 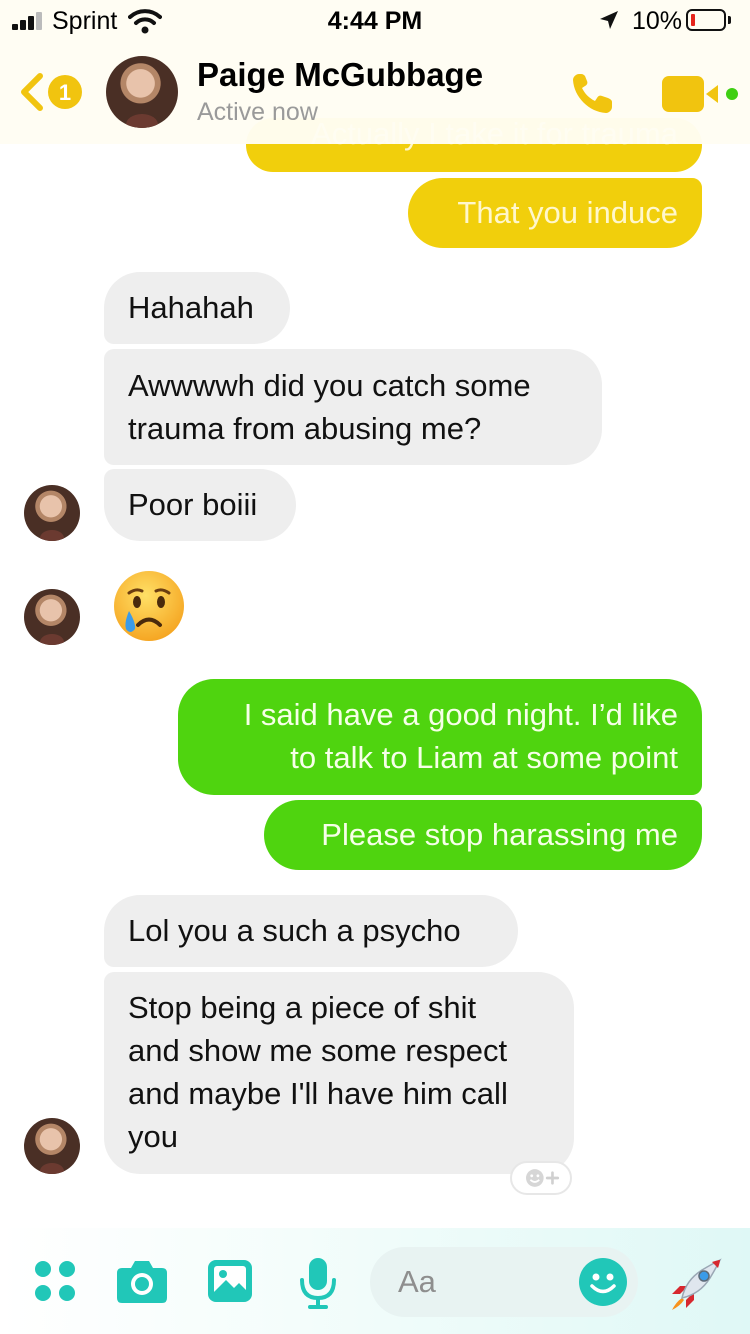 What do you see at coordinates (706, 20) in the screenshot?
I see `battery-icon` at bounding box center [706, 20].